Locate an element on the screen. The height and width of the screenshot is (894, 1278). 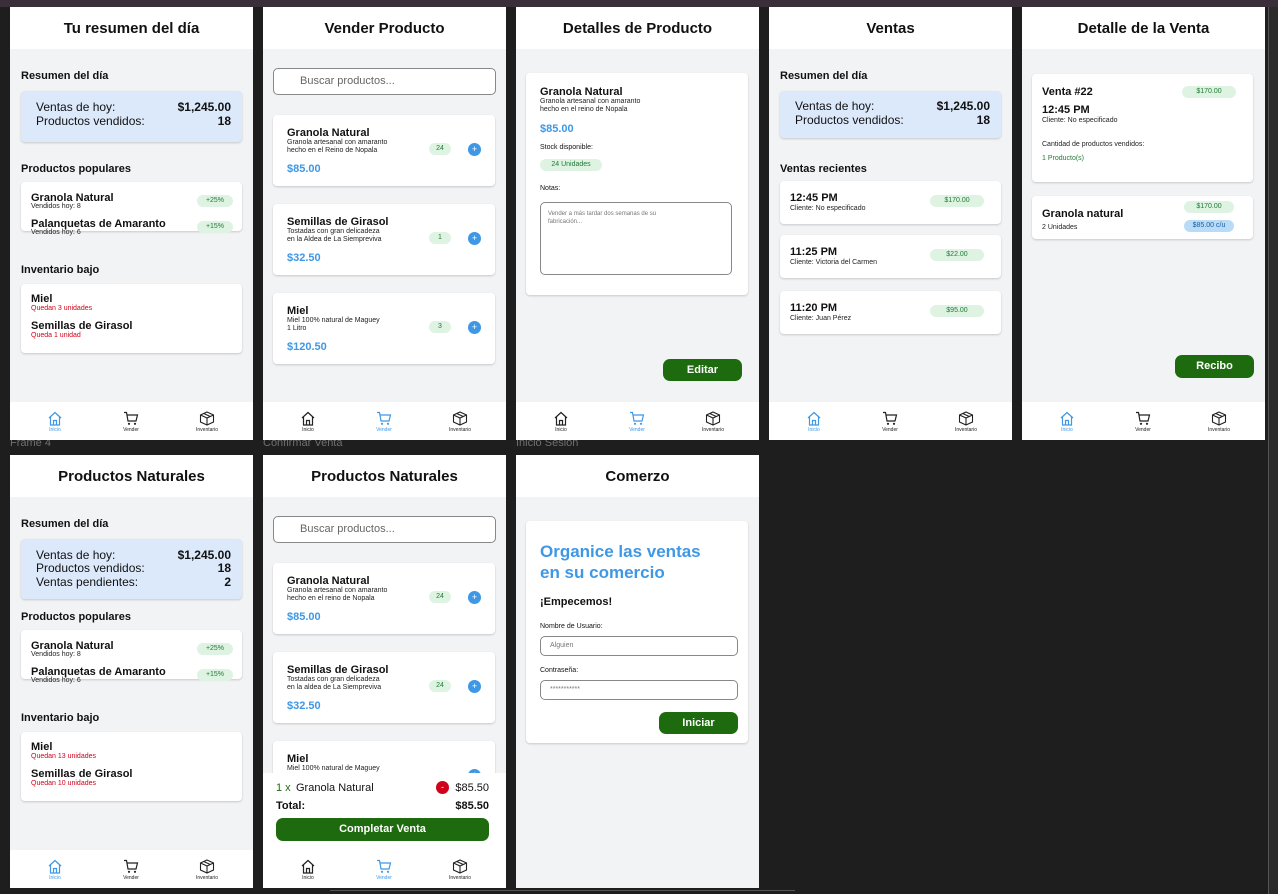
low-item-sub: Quedan 13 unidades is located at coordinates (63, 756).